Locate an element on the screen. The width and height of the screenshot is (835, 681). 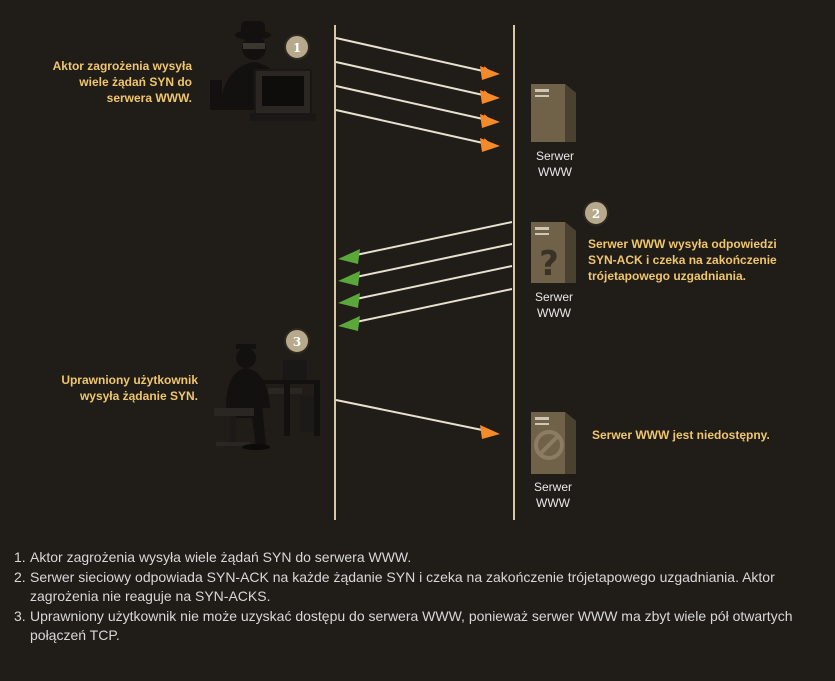
server-icon-waiting: ? is located at coordinates (553, 253).